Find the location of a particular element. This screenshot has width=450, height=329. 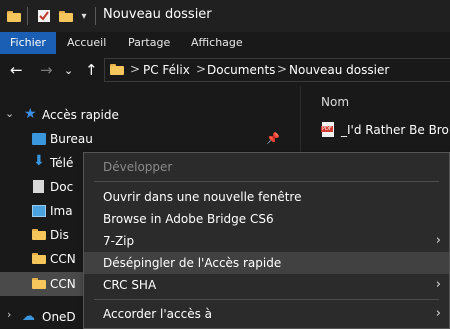

star-icon: ★ is located at coordinates (30, 114).